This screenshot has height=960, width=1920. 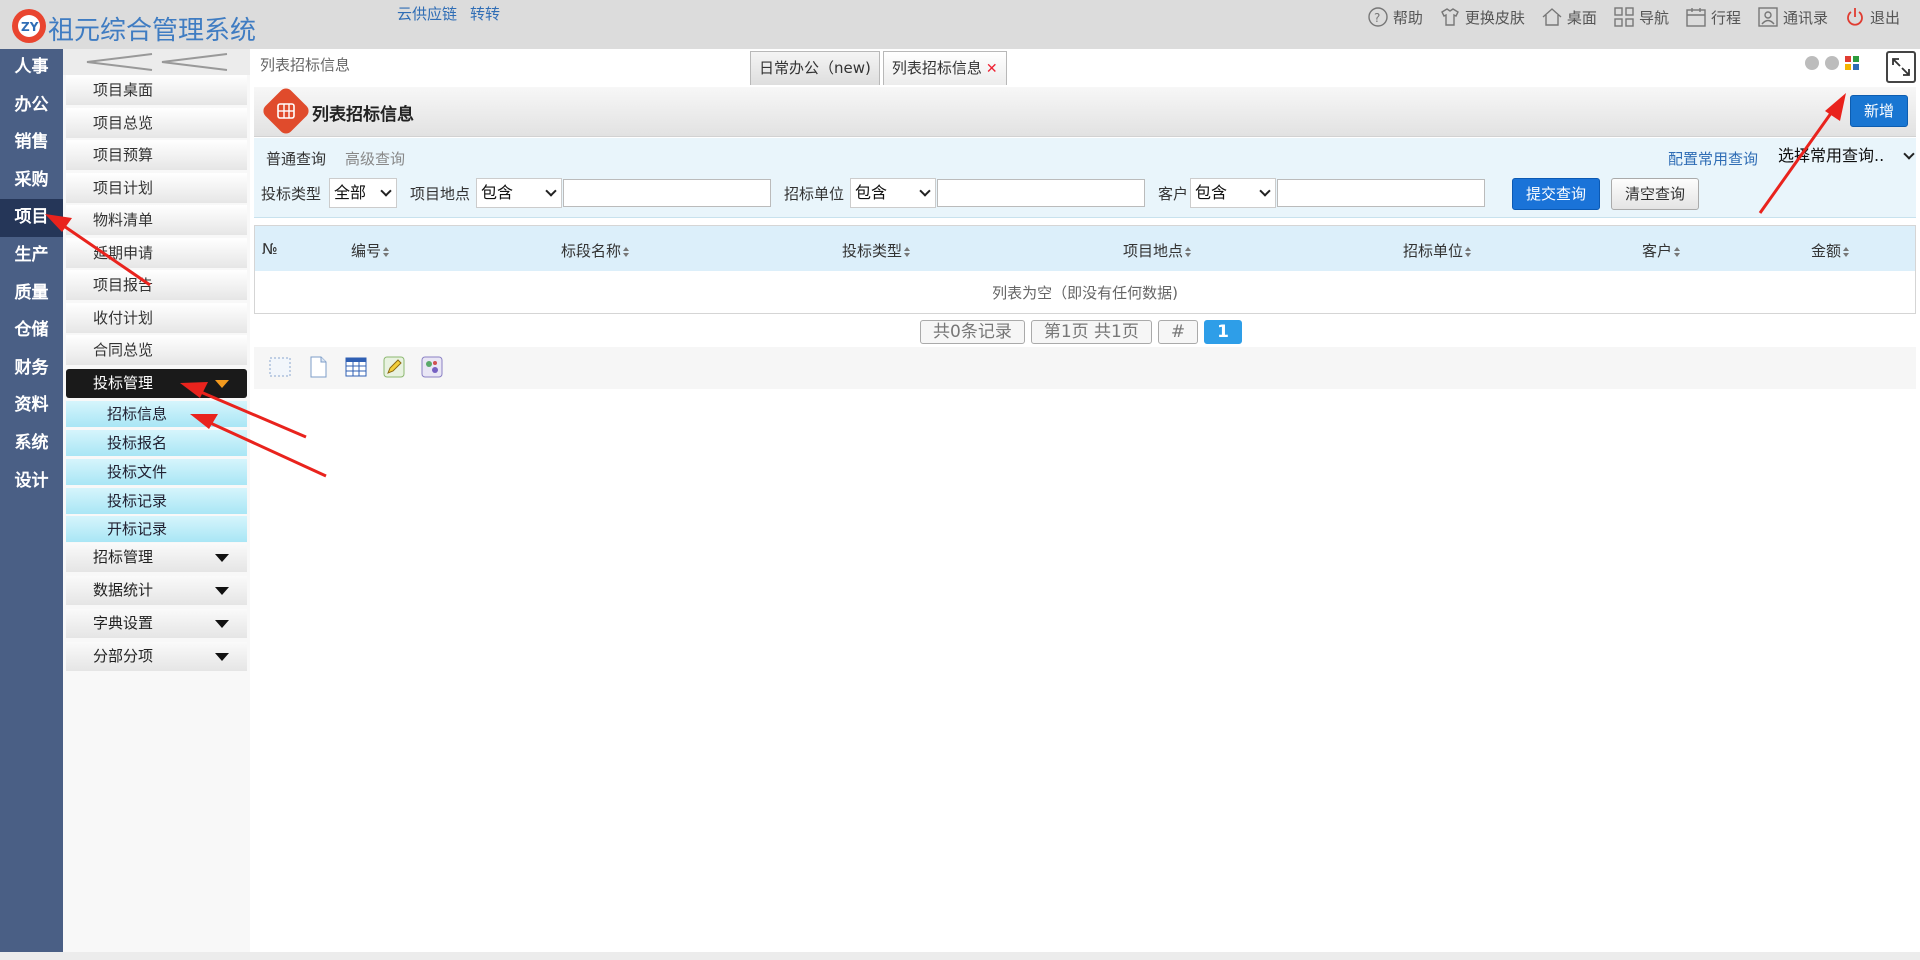 What do you see at coordinates (156, 590) in the screenshot?
I see `submenu-group-statistics: 数据统计` at bounding box center [156, 590].